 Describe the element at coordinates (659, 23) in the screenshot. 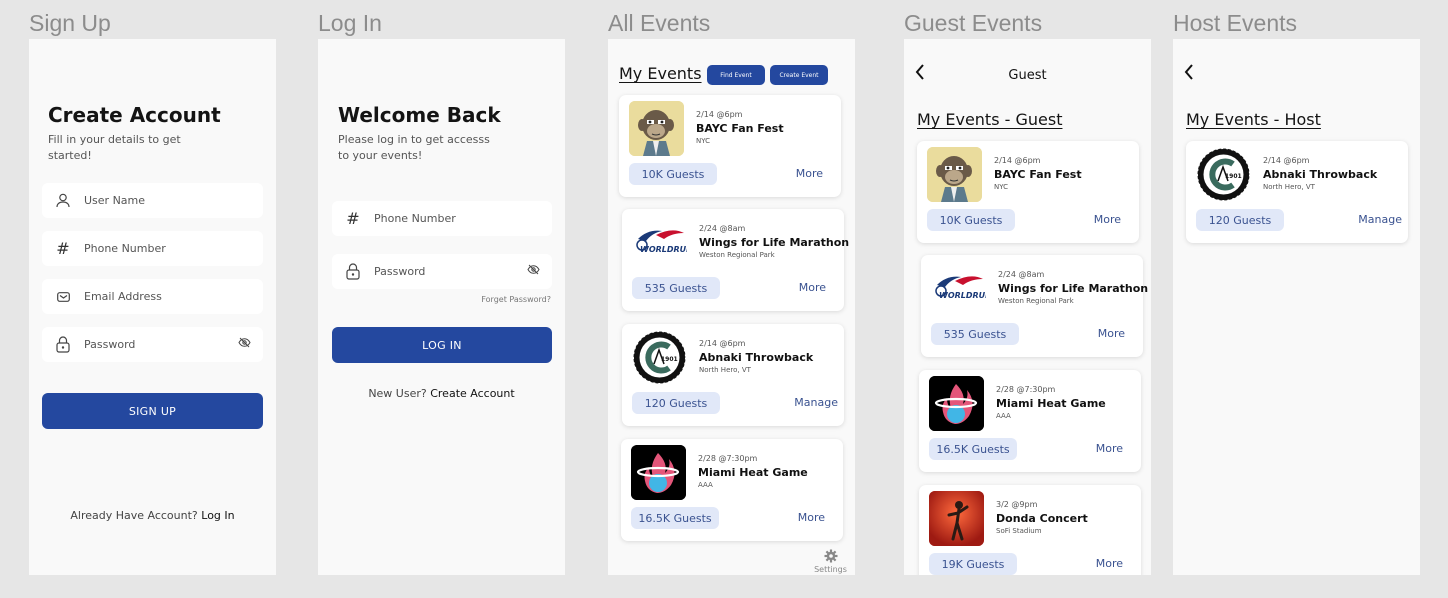

I see `frame-title-all-events: All Events` at that location.